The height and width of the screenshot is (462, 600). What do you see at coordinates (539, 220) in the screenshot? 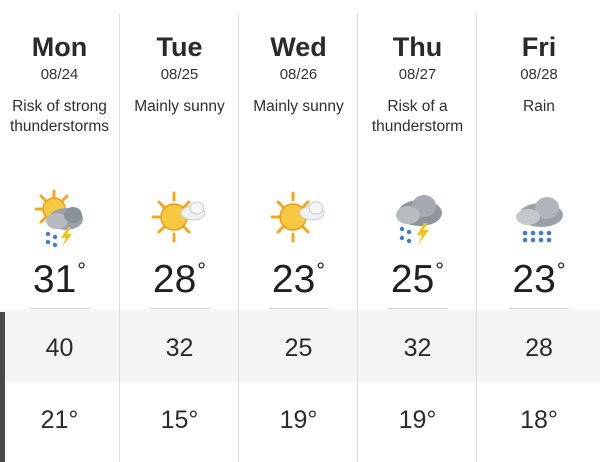
I see `rain-cloud-icon` at bounding box center [539, 220].